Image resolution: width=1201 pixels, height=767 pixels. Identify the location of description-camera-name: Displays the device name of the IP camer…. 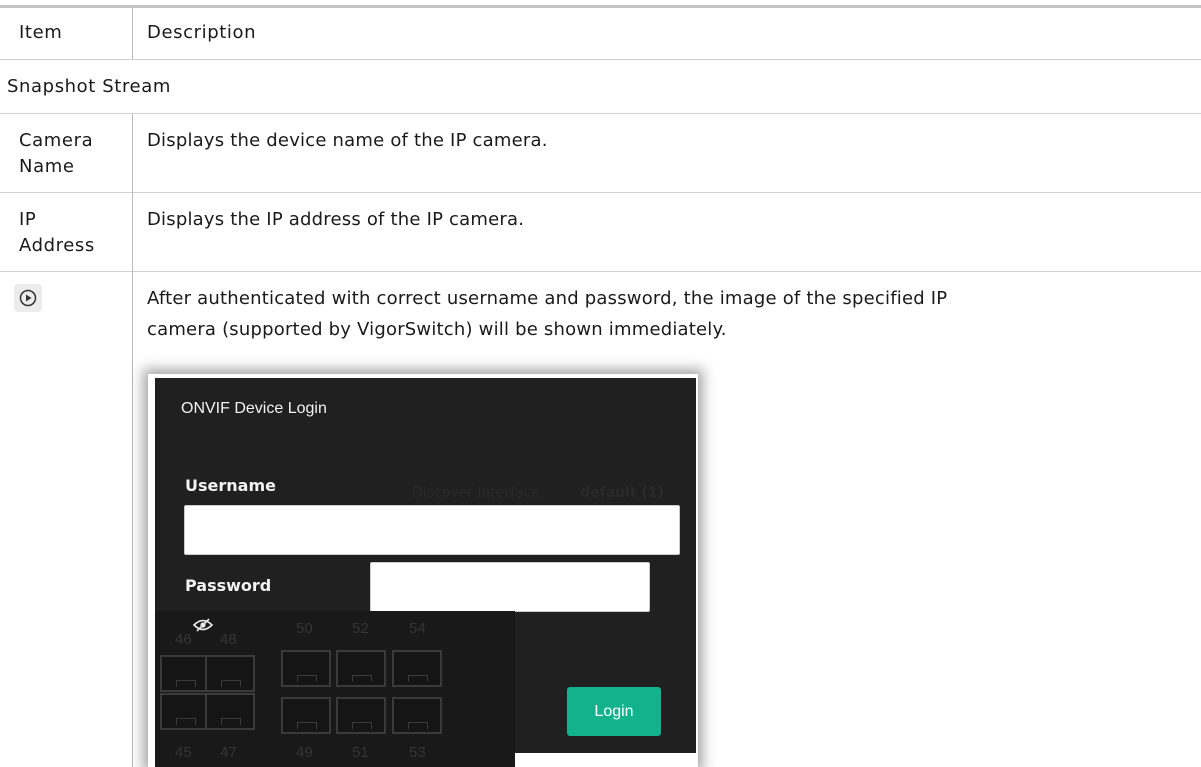
(347, 140).